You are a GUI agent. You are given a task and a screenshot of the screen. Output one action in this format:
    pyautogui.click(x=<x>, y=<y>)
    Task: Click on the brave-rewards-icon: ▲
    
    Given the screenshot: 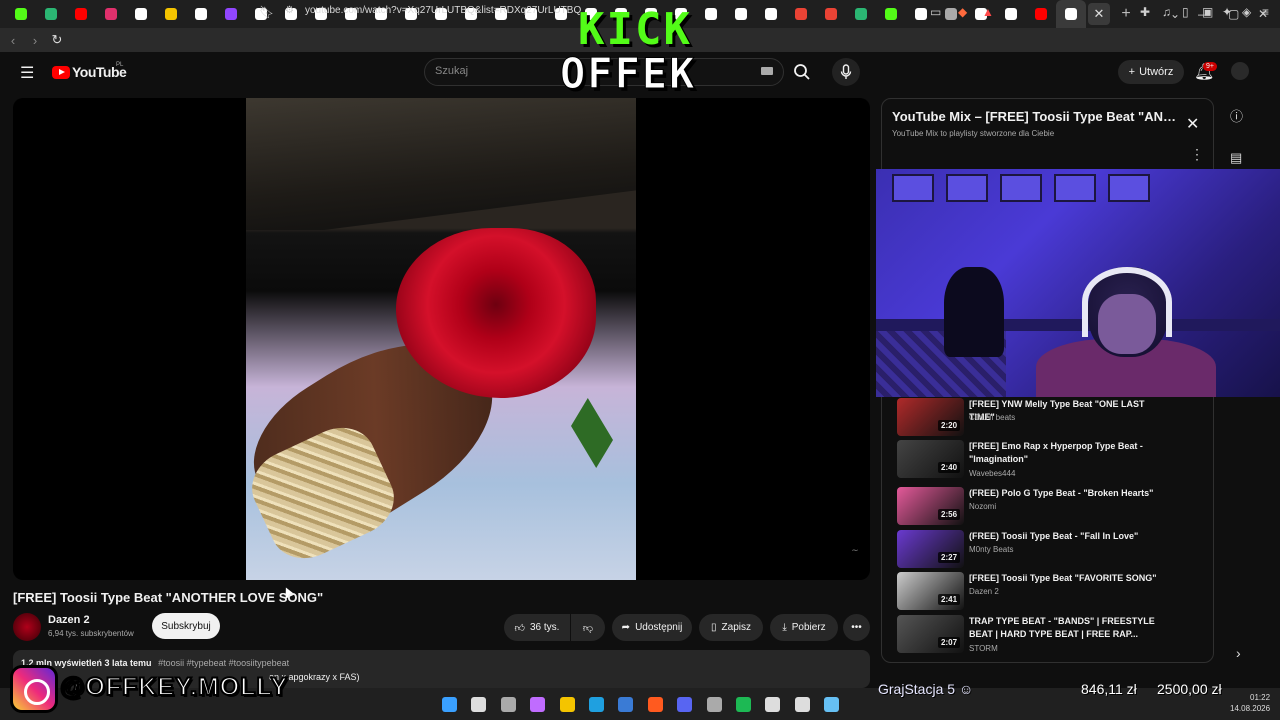 What is the action you would take?
    pyautogui.click(x=988, y=12)
    